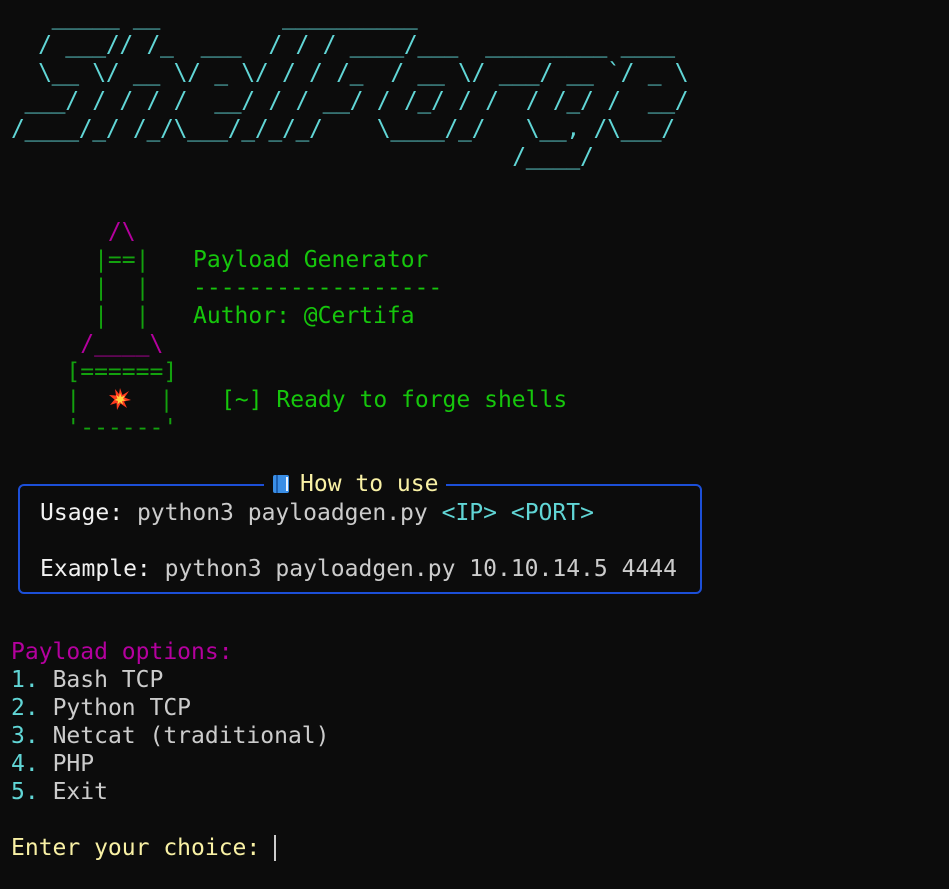 The image size is (949, 889). I want to click on option-label: Bash TCP, so click(108, 680).